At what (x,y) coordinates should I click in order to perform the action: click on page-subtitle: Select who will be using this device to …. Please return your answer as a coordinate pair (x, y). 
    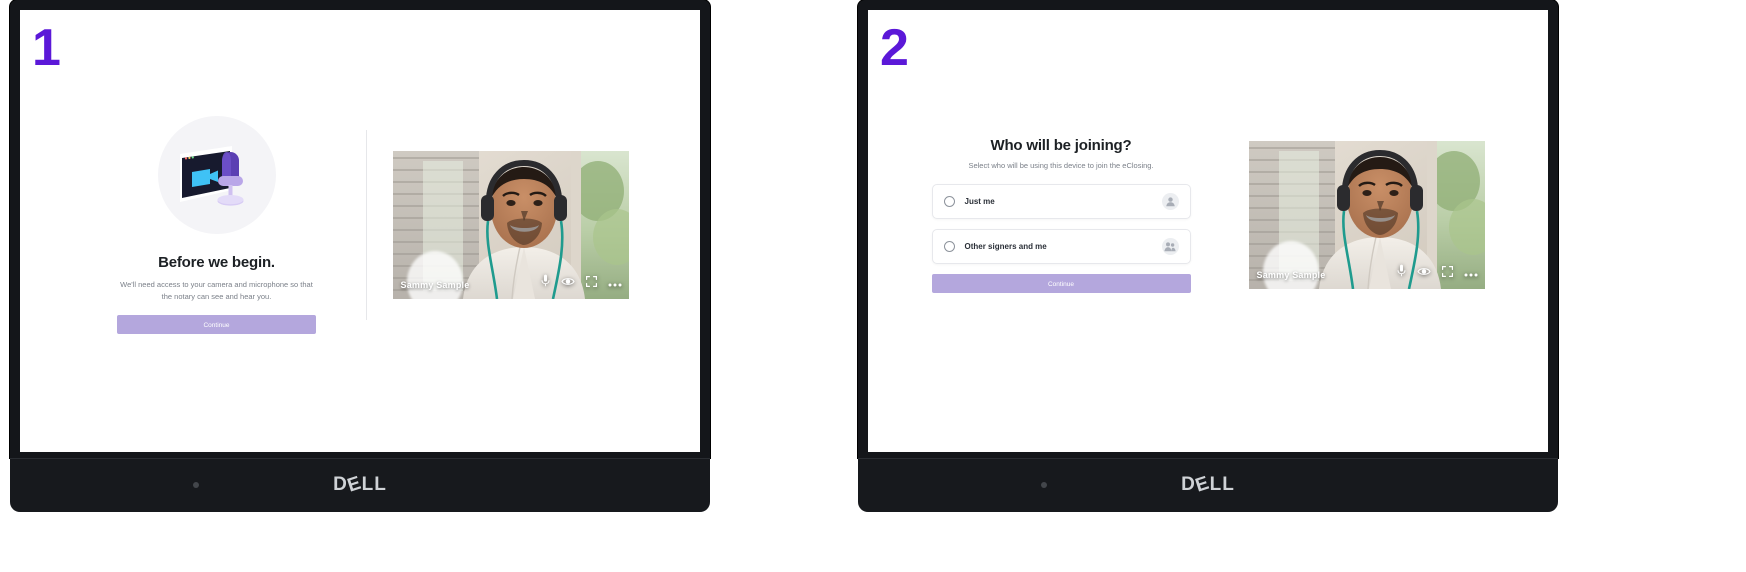
    Looking at the image, I should click on (1061, 165).